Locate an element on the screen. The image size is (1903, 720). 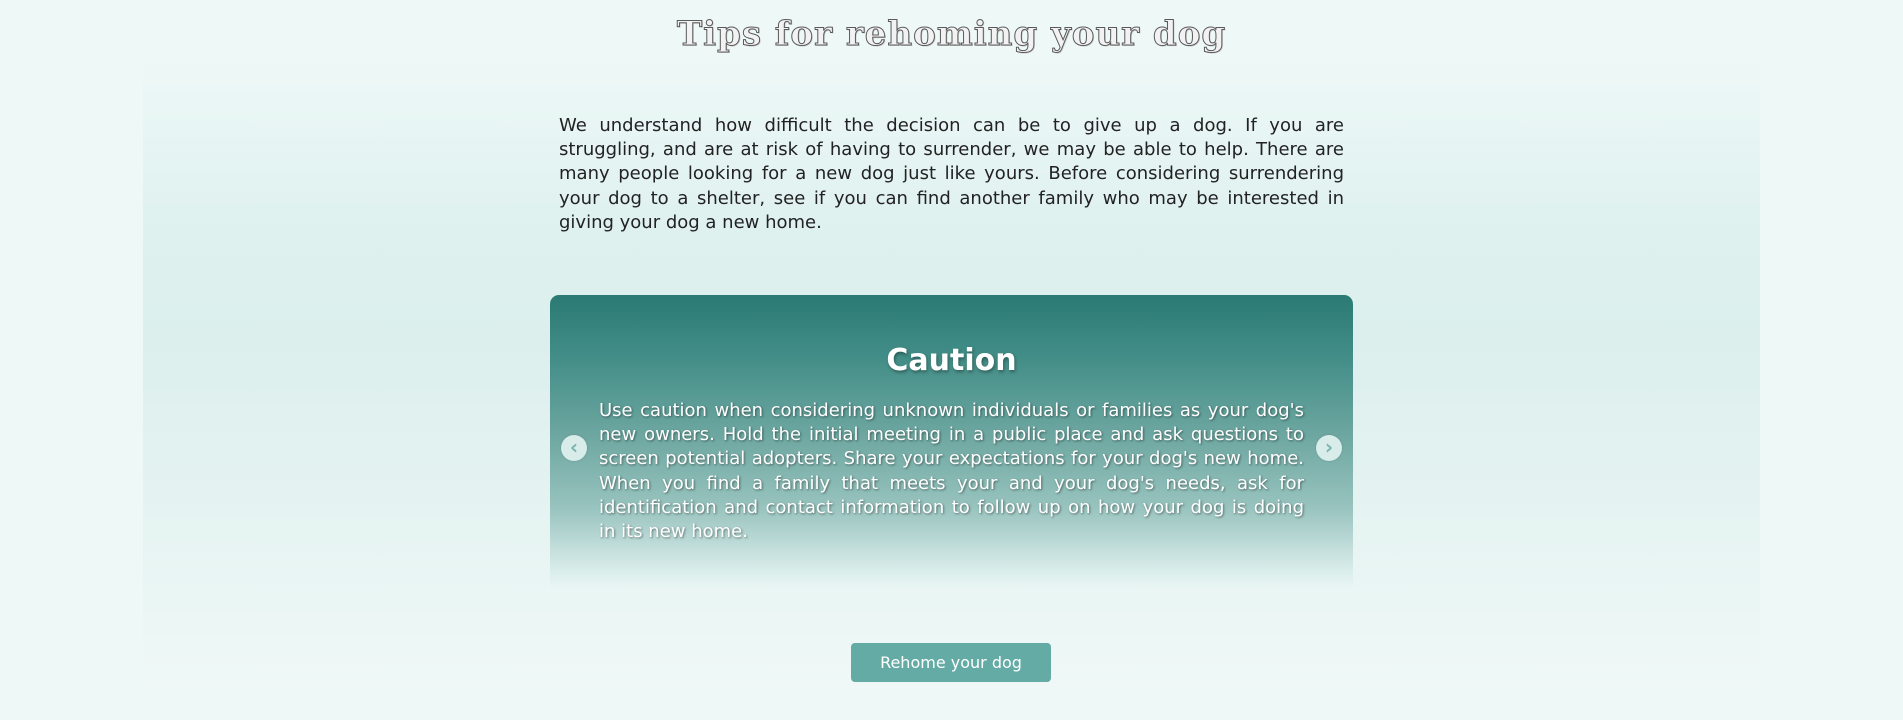
slide-title: Caution is located at coordinates (951, 360).